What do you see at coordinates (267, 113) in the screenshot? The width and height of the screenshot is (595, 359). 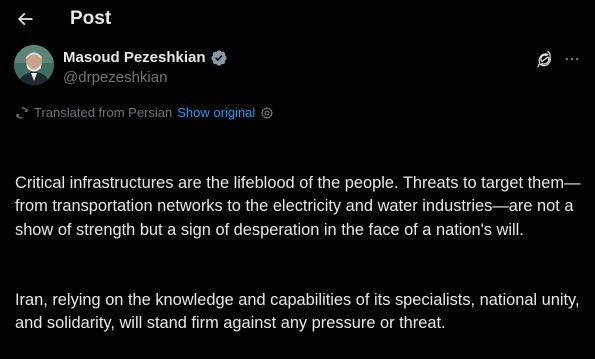 I see `gear-icon` at bounding box center [267, 113].